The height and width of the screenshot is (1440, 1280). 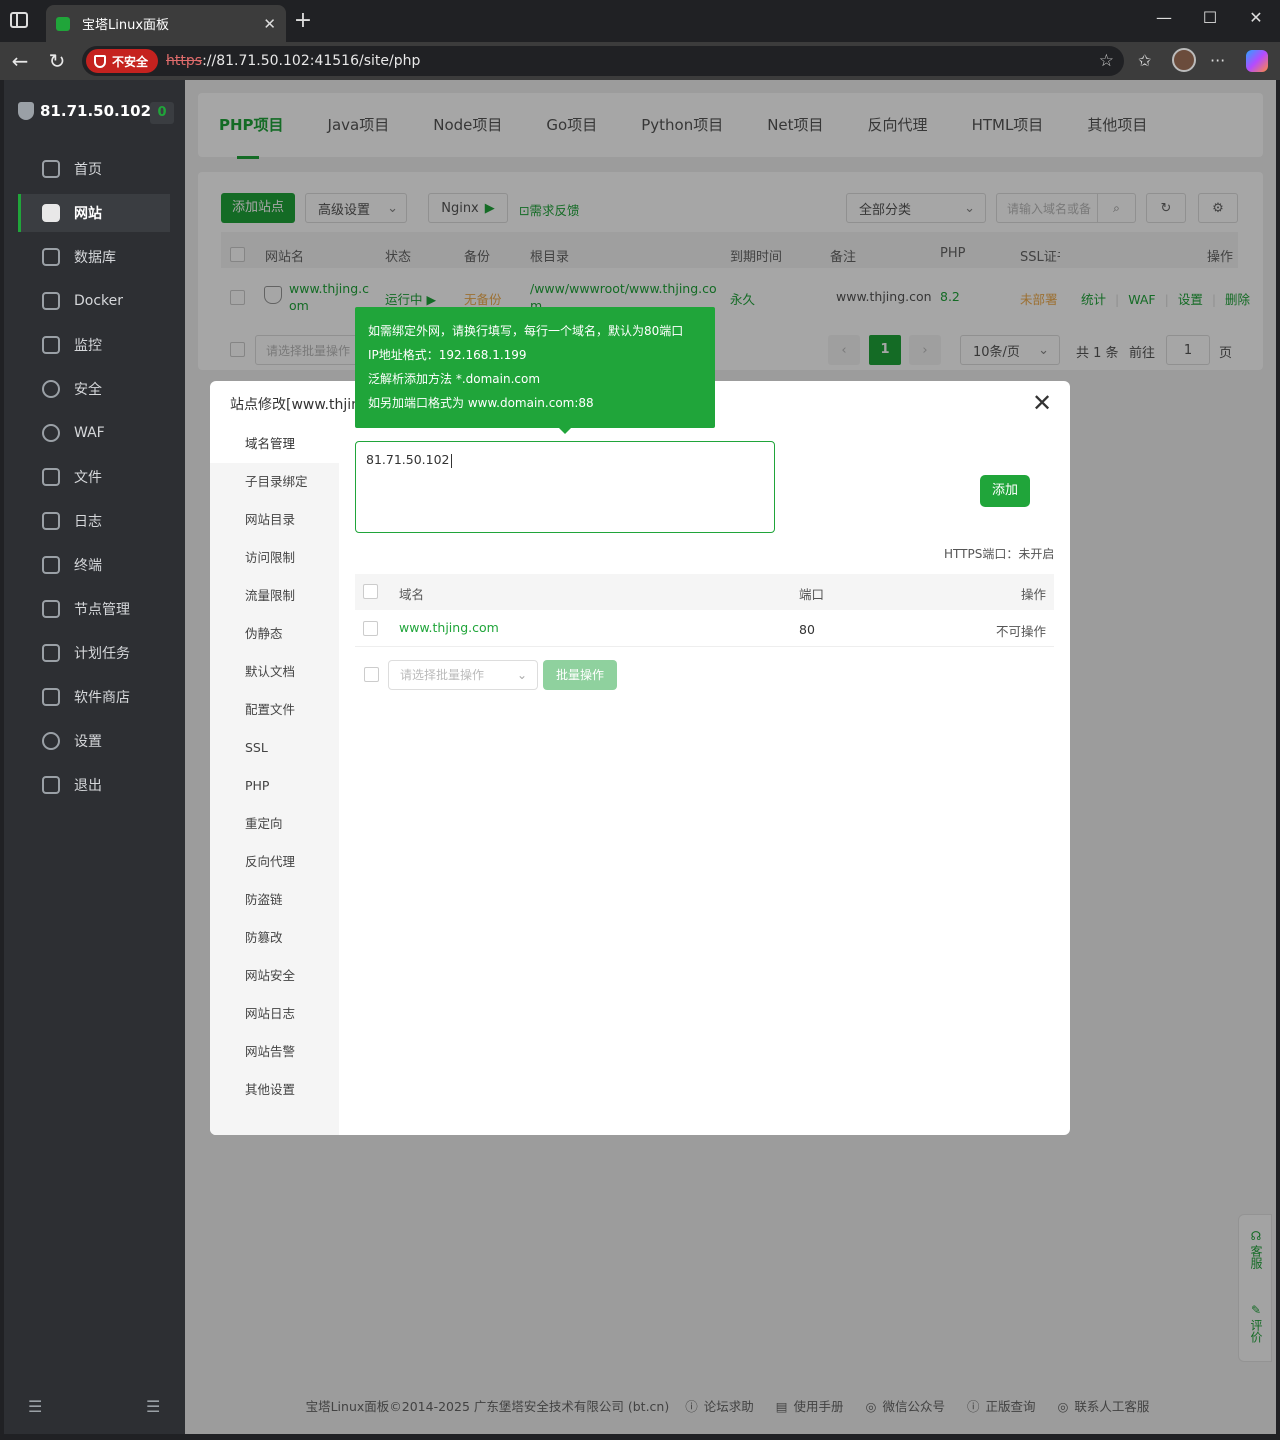 What do you see at coordinates (88, 214) in the screenshot?
I see `sidebar-item-label: 网站` at bounding box center [88, 214].